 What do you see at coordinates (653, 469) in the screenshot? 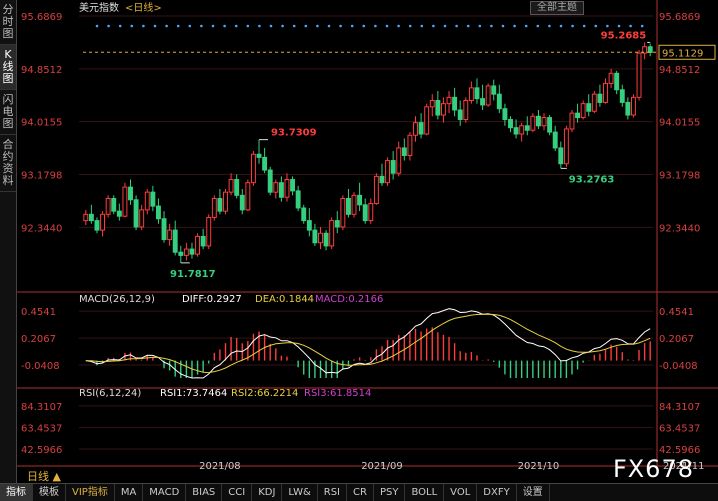
I see `watermark: FX678` at bounding box center [653, 469].